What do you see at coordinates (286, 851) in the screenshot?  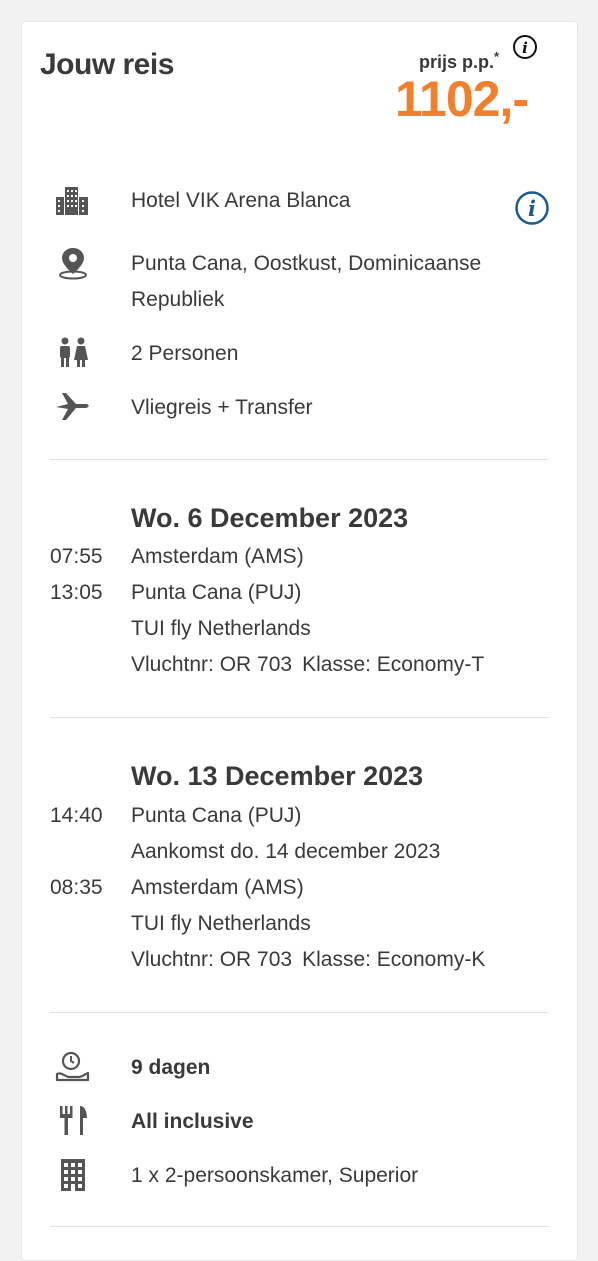 I see `return-arrival-note: Aankomst do. 14 december 2023` at bounding box center [286, 851].